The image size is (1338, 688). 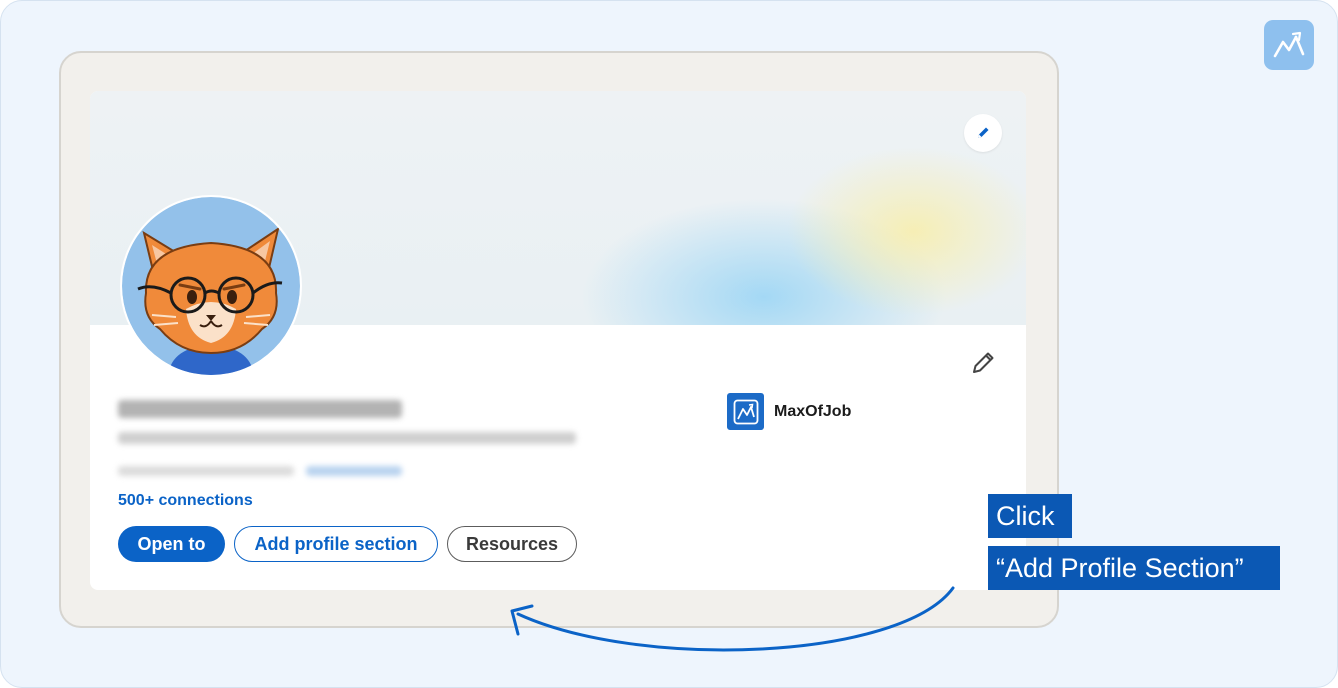 I want to click on contact-info-redacted, so click(x=354, y=471).